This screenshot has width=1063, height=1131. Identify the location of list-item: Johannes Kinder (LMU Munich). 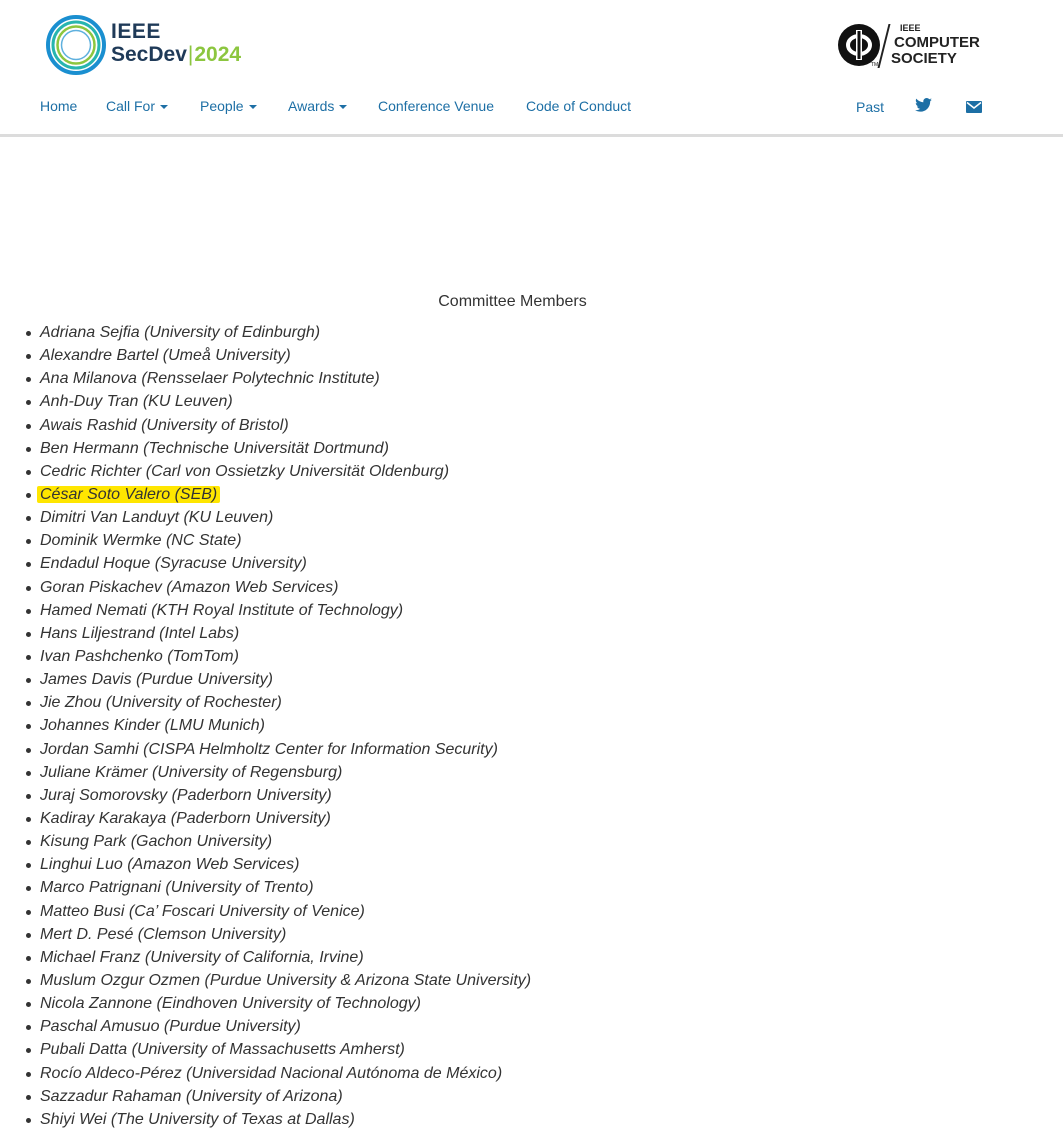
(265, 725).